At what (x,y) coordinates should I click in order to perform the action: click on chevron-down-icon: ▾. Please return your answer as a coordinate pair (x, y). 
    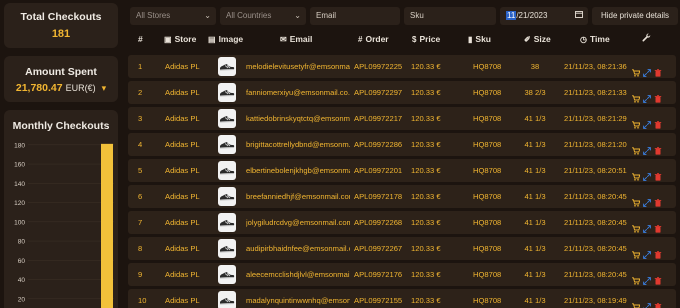
    Looking at the image, I should click on (104, 88).